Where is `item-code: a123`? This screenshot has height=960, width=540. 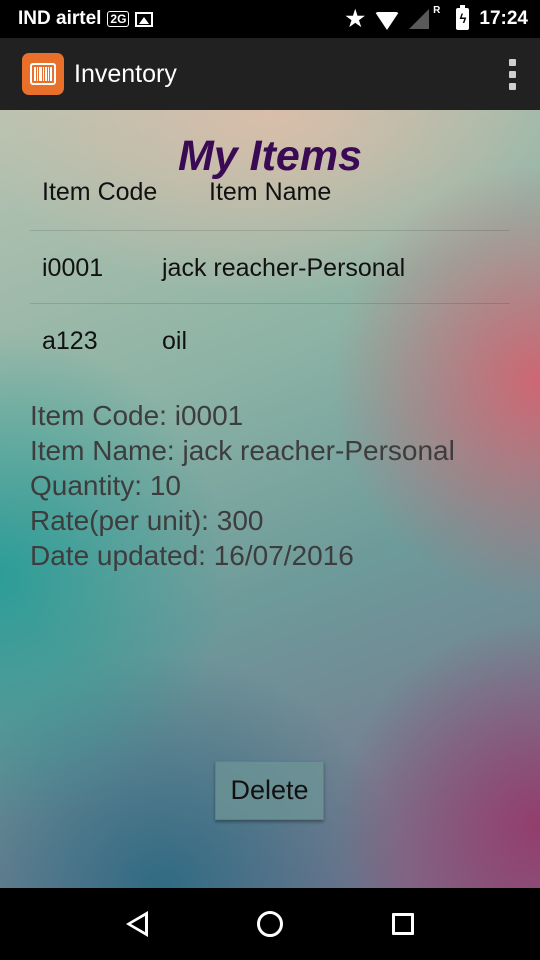 item-code: a123 is located at coordinates (70, 341).